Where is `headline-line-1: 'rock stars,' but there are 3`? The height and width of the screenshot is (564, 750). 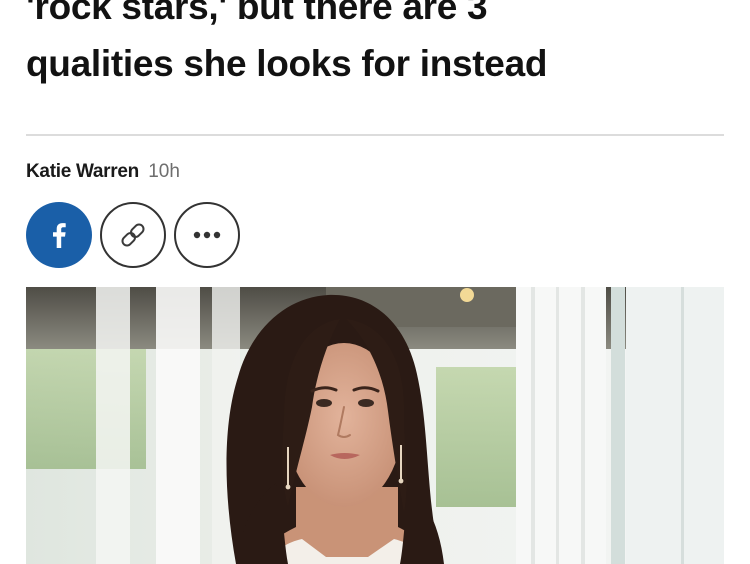
headline-line-1: 'rock stars,' but there are 3 is located at coordinates (257, 13).